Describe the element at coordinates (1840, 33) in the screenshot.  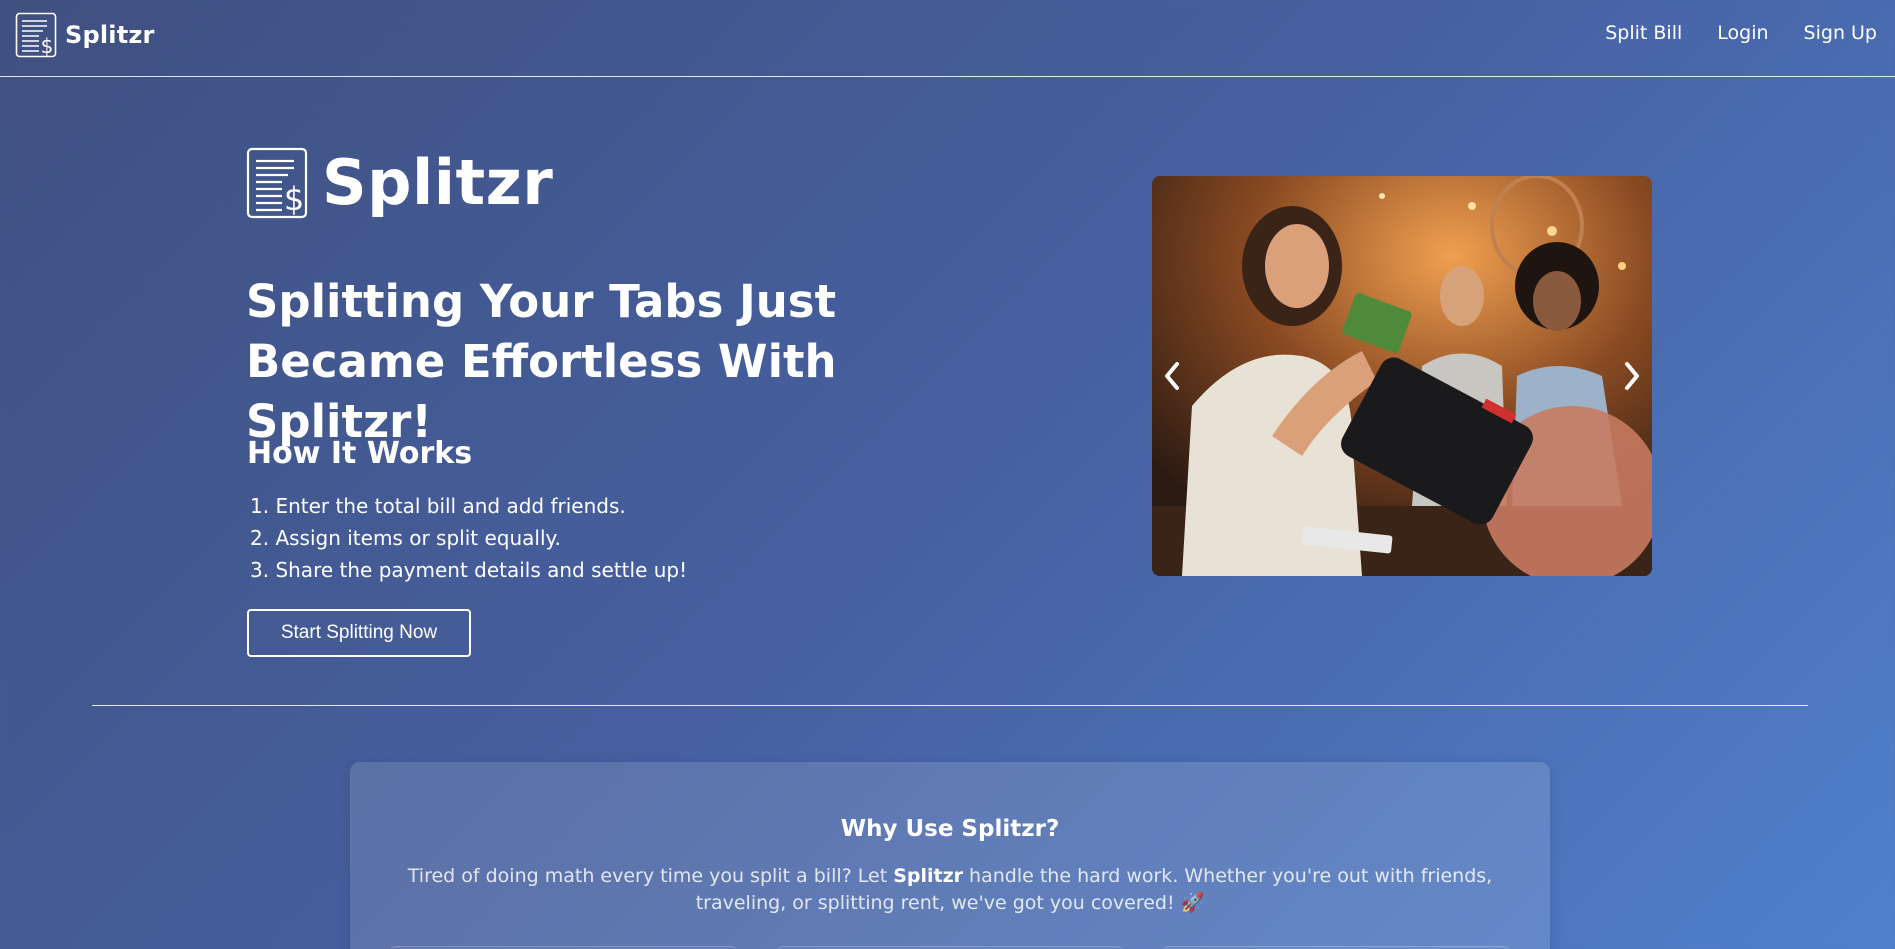
I see `nav-link-sign-up: Sign Up` at that location.